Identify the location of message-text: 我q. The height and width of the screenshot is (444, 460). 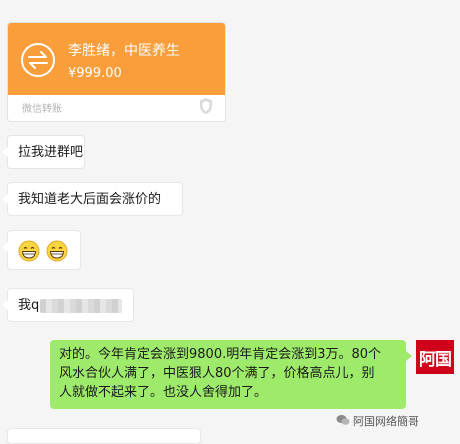
(29, 305).